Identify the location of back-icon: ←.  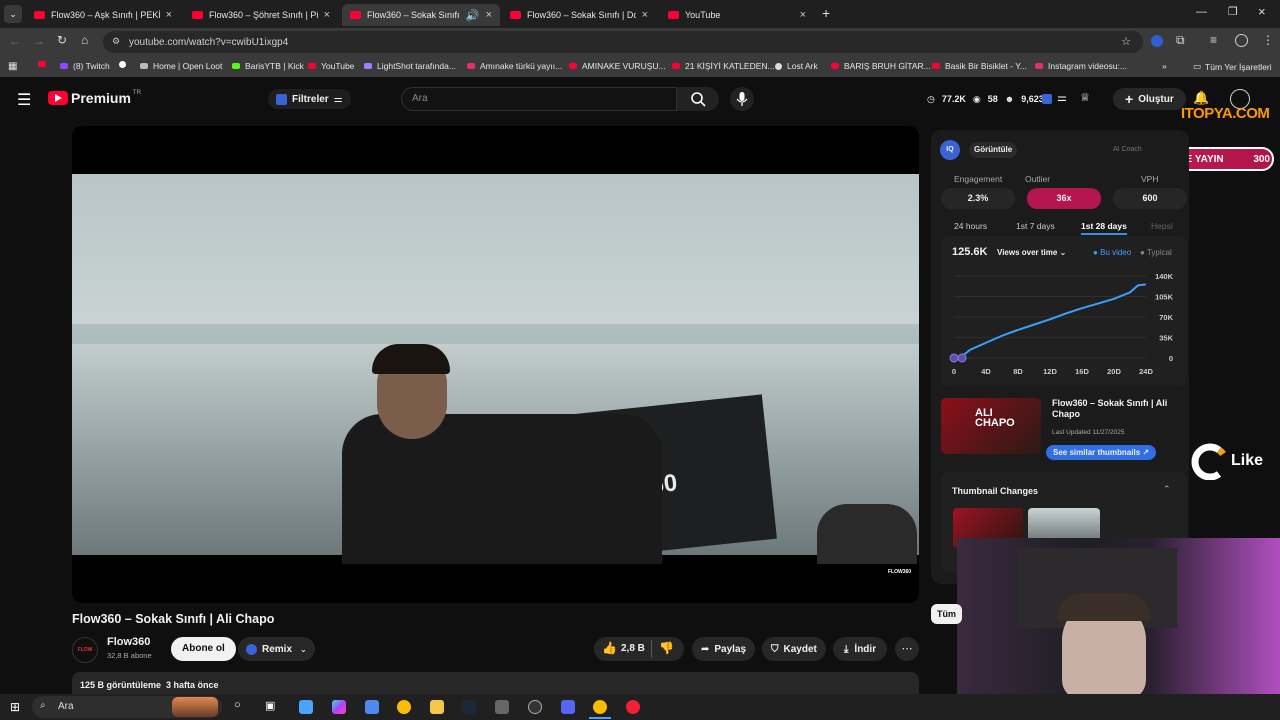
(15, 41).